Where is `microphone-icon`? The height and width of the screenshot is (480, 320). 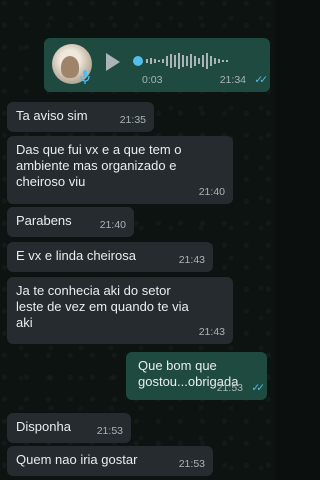
microphone-icon is located at coordinates (85, 77).